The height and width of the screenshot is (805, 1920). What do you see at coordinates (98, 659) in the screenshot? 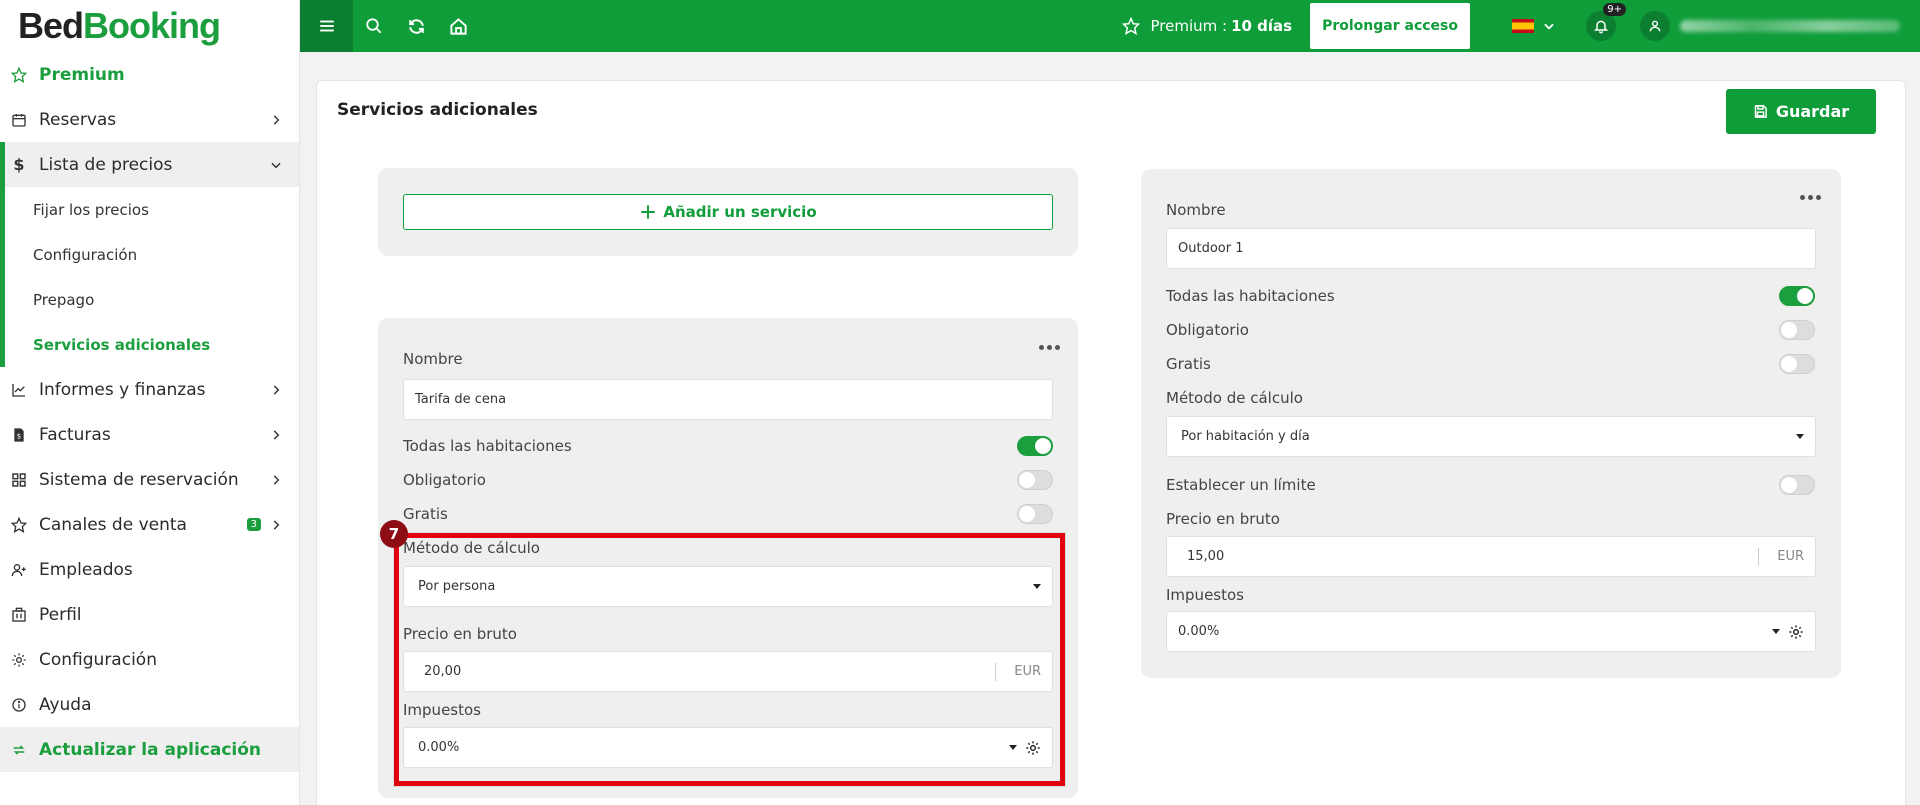
I see `sidebar-item-label: Configuración` at bounding box center [98, 659].